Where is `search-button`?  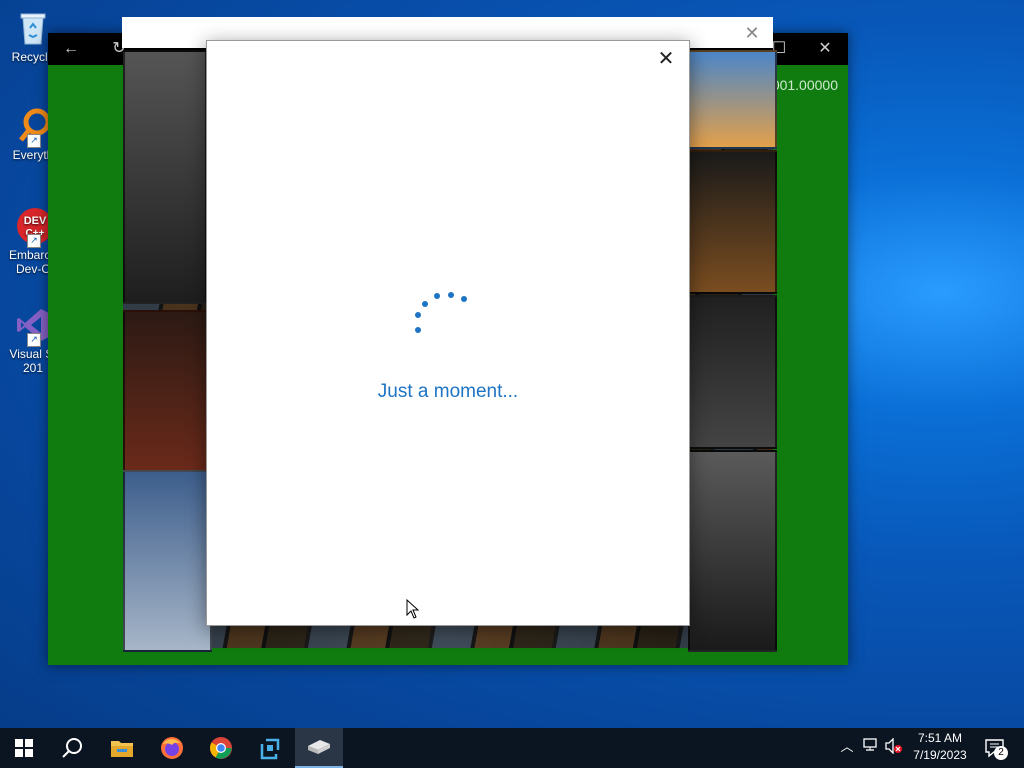 search-button is located at coordinates (72, 748).